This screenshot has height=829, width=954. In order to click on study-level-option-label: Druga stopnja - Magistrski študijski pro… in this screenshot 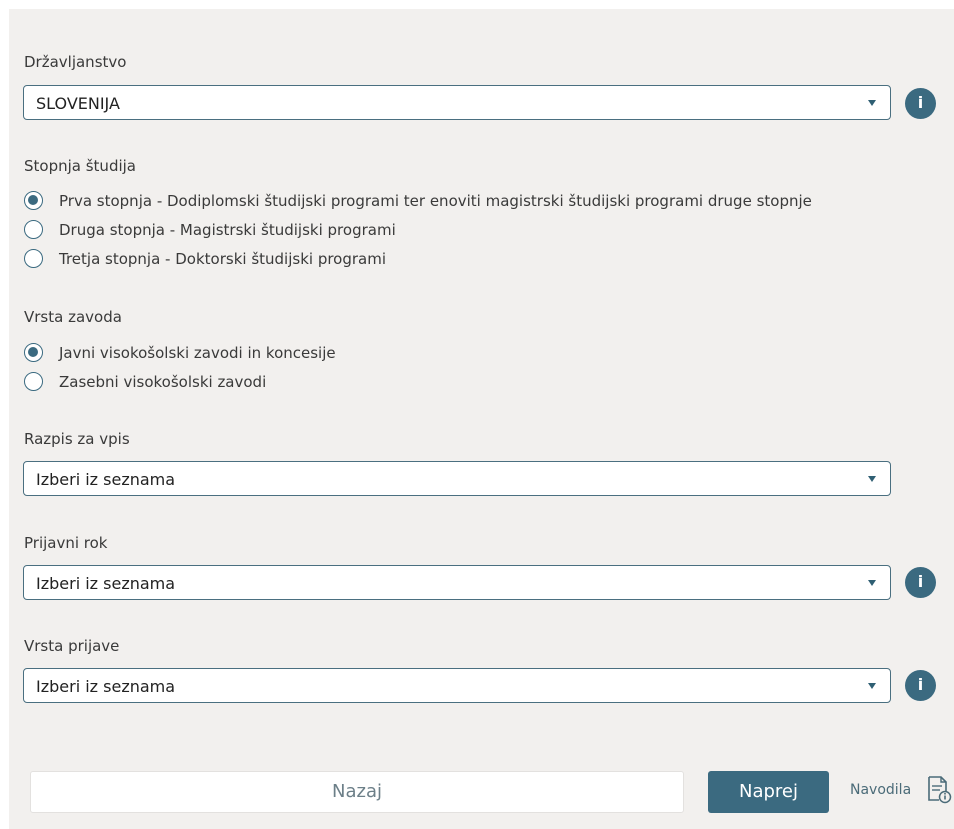, I will do `click(227, 230)`.